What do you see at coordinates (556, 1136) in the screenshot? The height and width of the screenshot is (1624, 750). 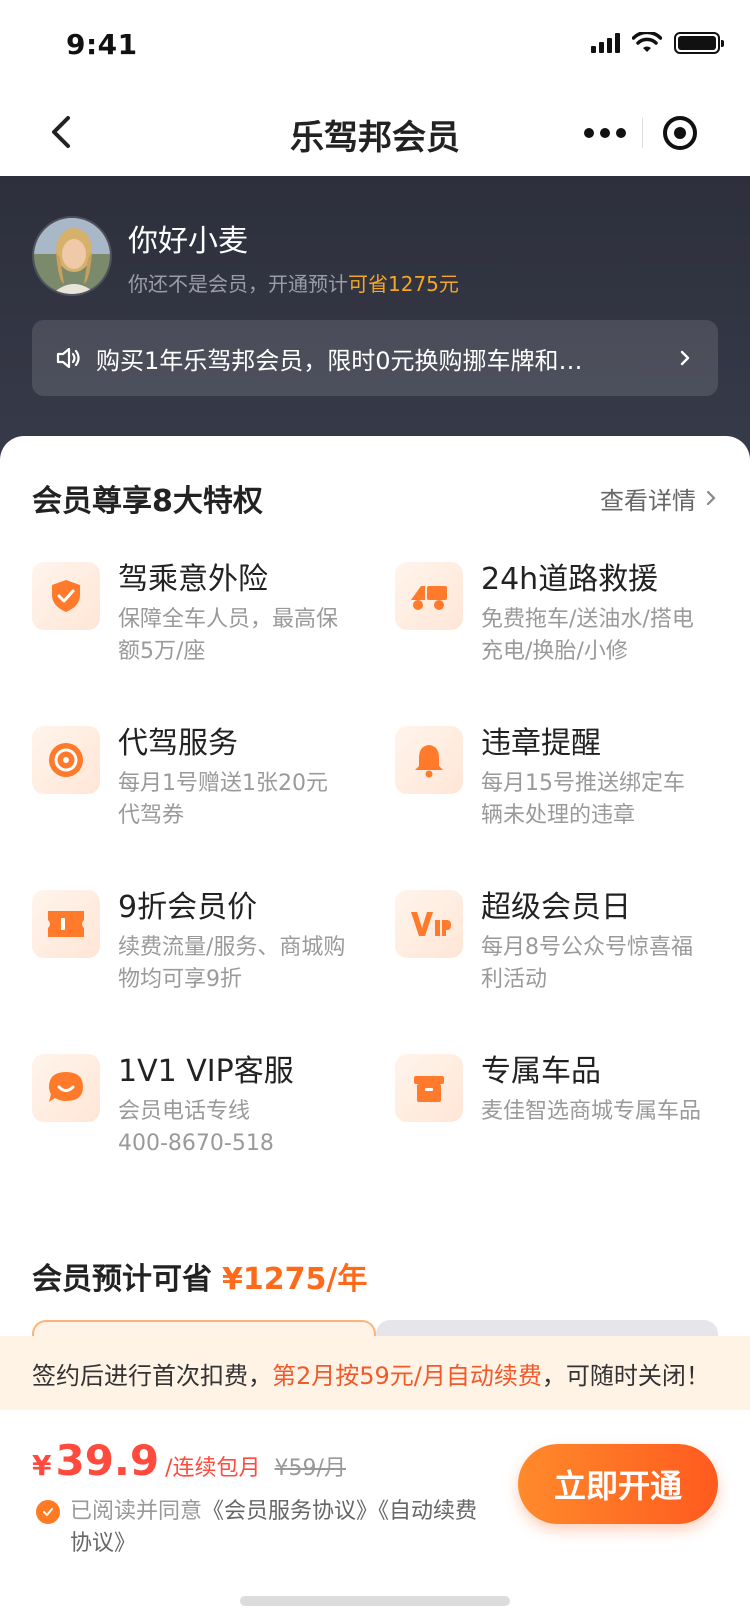 I see `privilege-item: 专属车品麦佳智选商城专属车品` at bounding box center [556, 1136].